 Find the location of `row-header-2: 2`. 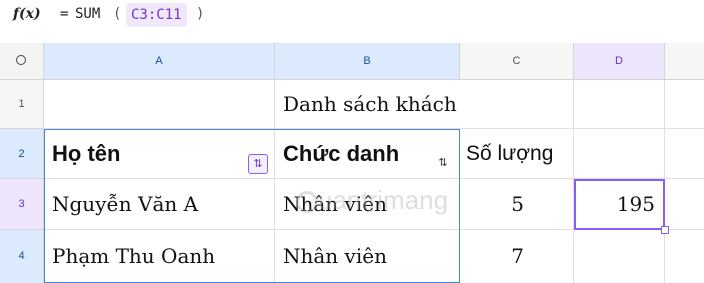

row-header-2: 2 is located at coordinates (22, 154).